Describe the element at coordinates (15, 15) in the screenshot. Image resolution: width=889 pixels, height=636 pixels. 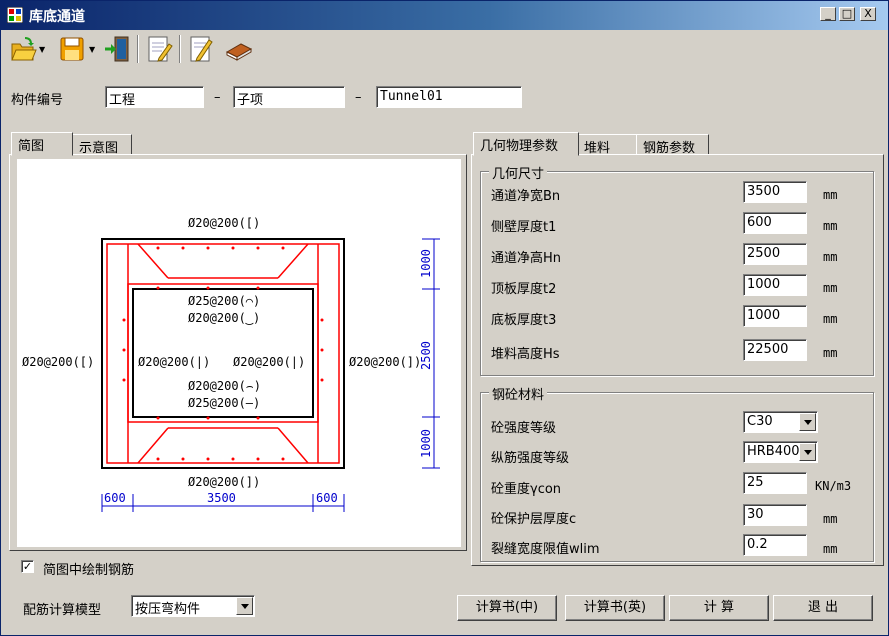
I see `app-icon` at that location.